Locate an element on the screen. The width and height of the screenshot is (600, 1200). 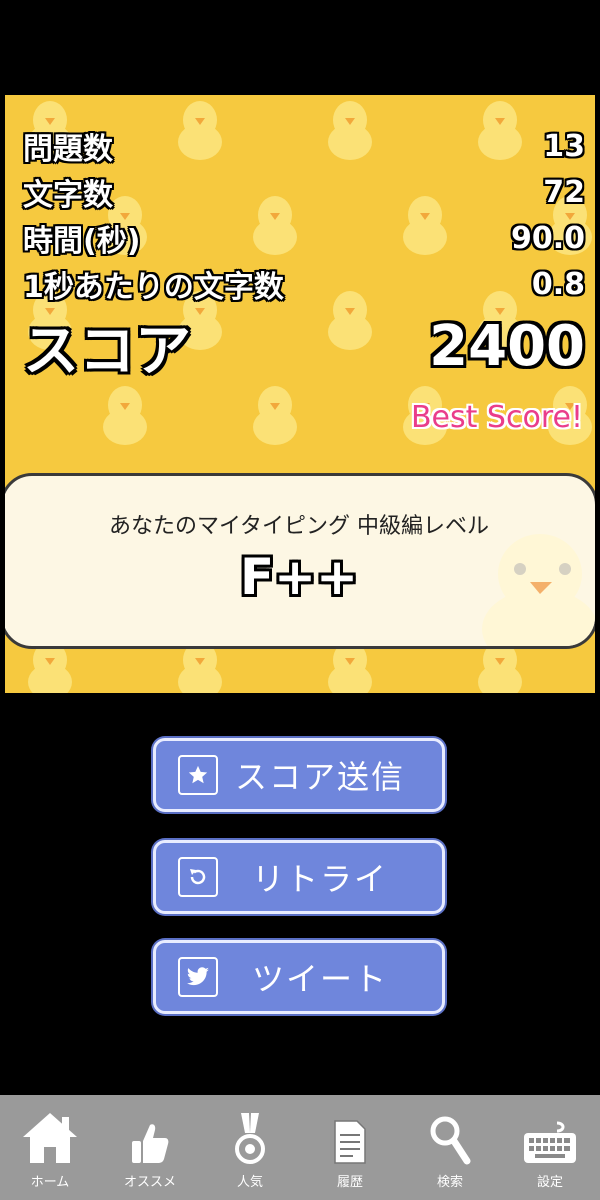
stat-label: 問題数 is located at coordinates (68, 149).